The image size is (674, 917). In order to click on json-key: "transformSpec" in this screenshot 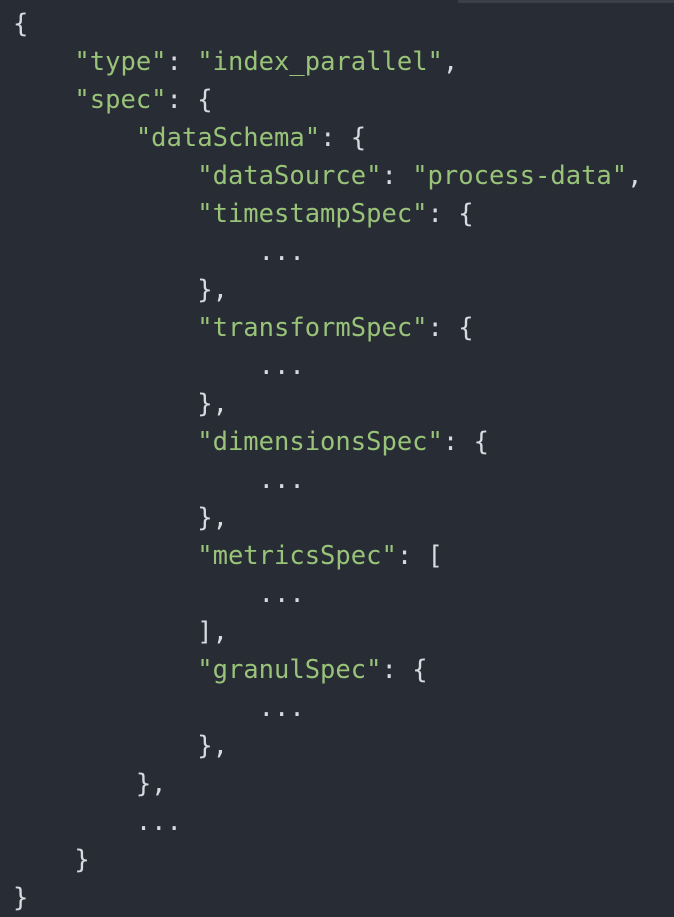, I will do `click(312, 328)`.